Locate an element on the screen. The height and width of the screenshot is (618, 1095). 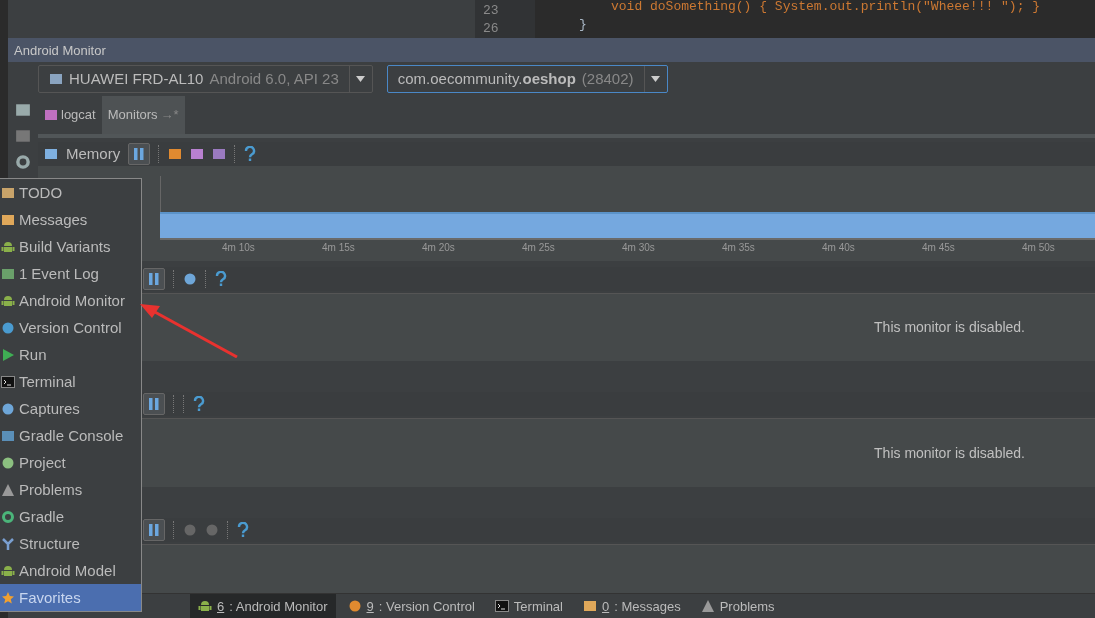
line-number: 23 is located at coordinates (491, 11).